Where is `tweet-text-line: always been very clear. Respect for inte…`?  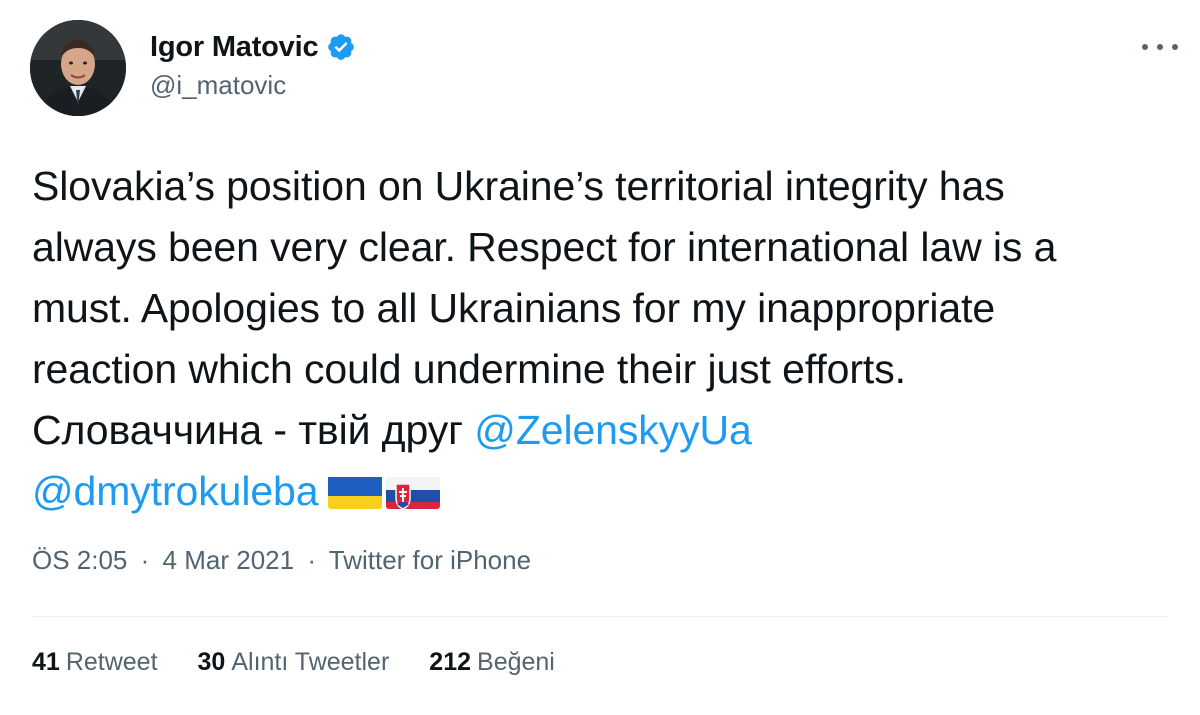
tweet-text-line: always been very clear. Respect for inte… is located at coordinates (544, 247).